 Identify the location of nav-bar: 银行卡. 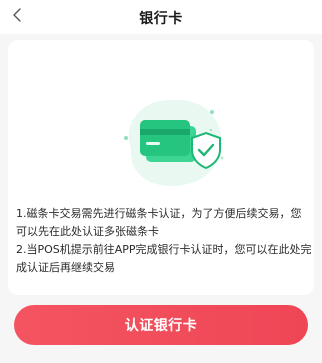
(161, 17).